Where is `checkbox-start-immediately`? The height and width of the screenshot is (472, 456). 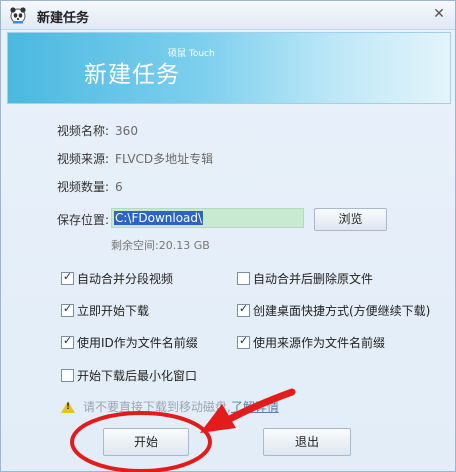 checkbox-start-immediately is located at coordinates (67, 309).